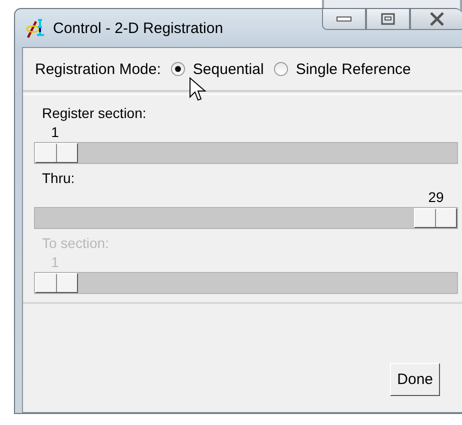 Image resolution: width=462 pixels, height=425 pixels. Describe the element at coordinates (95, 113) in the screenshot. I see `slider-label: Register section:` at that location.